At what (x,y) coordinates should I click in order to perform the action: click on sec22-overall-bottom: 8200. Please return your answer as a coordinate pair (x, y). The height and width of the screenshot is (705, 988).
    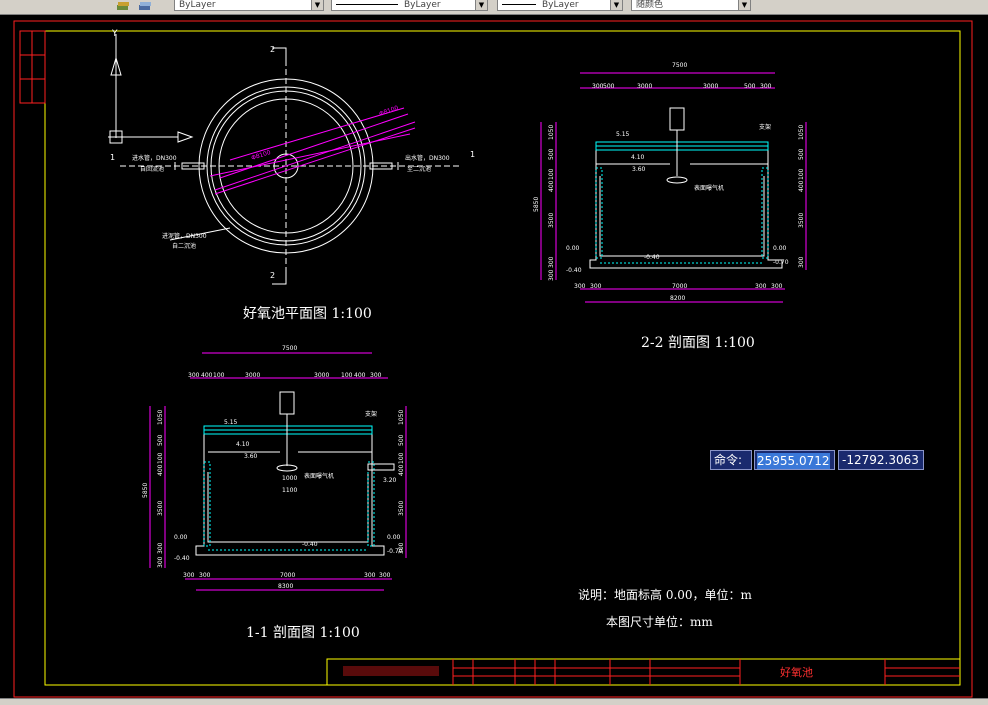
    Looking at the image, I should click on (677, 298).